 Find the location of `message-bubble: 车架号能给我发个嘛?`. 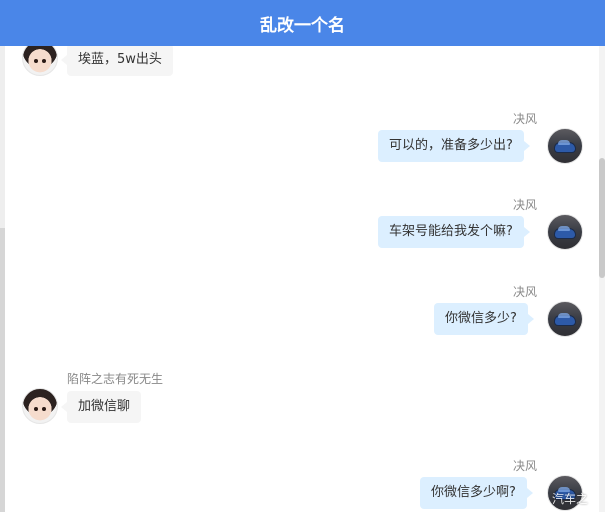

message-bubble: 车架号能给我发个嘛? is located at coordinates (454, 232).